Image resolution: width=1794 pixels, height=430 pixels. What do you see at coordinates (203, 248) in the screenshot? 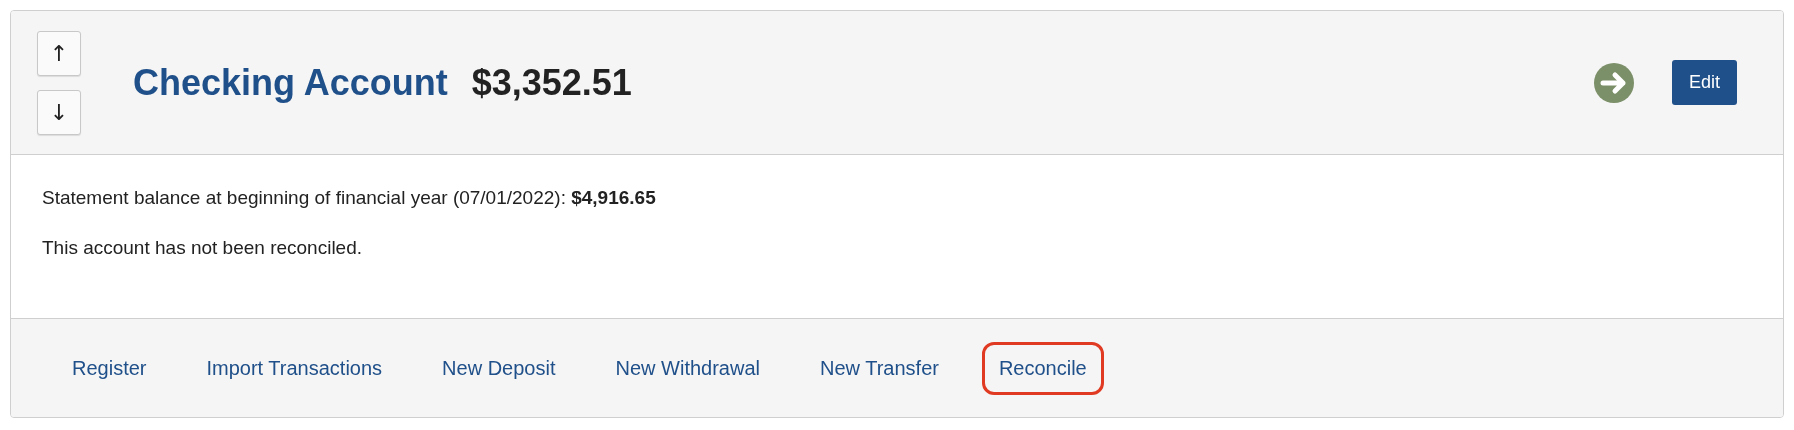
I see `account-detail: This account has not been reconciled.` at bounding box center [203, 248].